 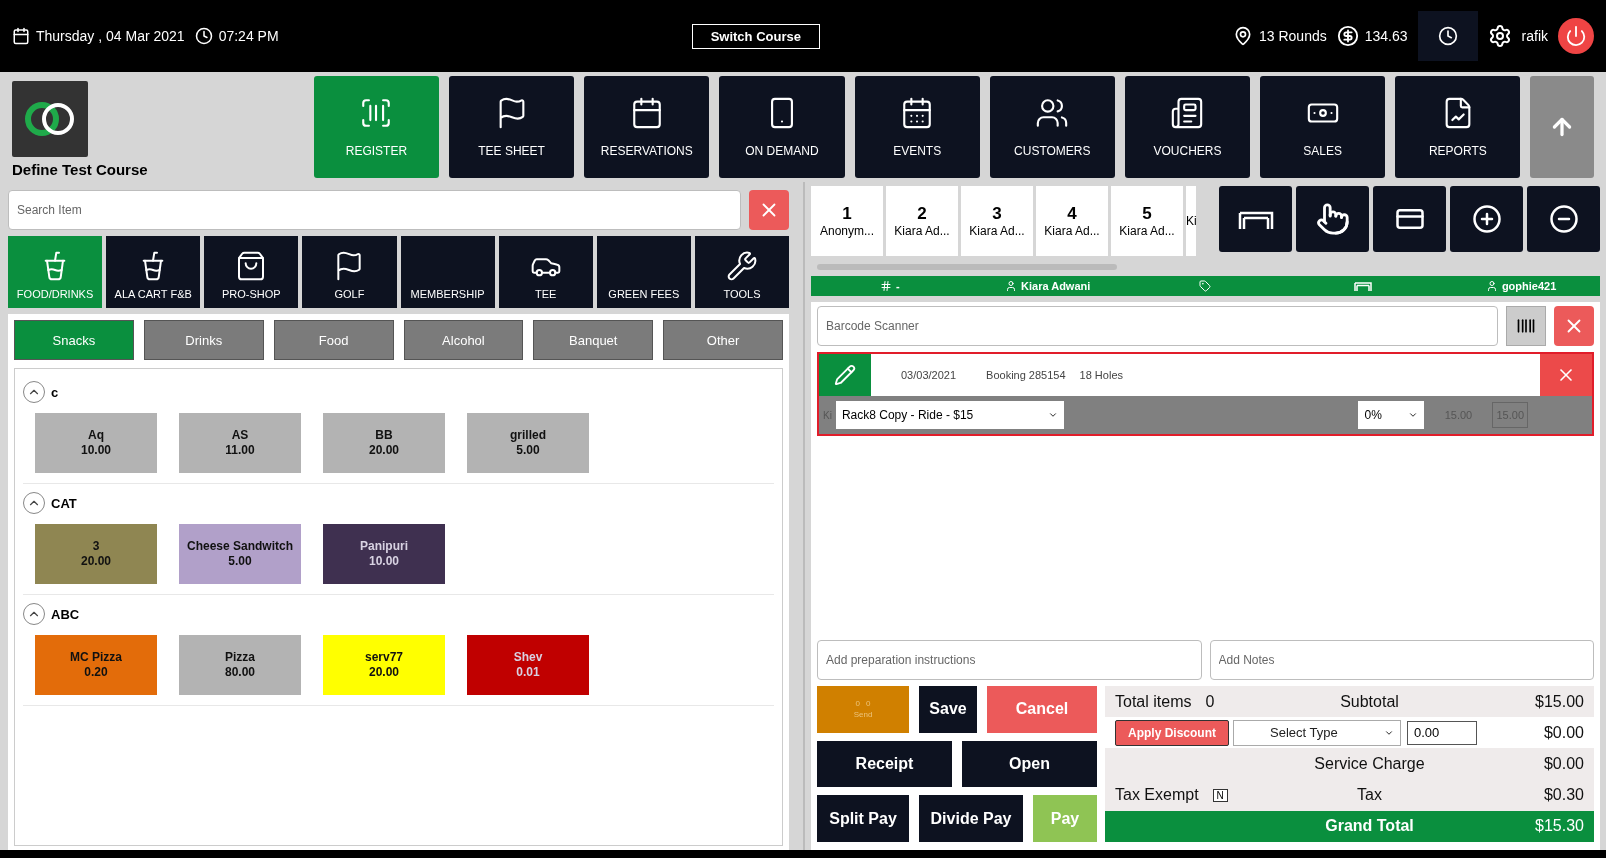 I want to click on notes-field: Add Notes, so click(x=1401, y=660).